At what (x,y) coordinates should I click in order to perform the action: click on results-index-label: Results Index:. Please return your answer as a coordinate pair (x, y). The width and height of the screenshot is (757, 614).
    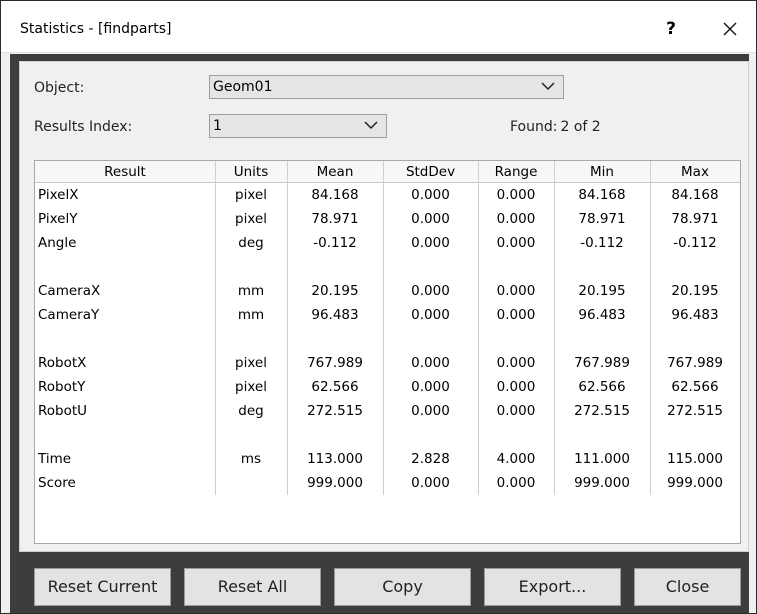
    Looking at the image, I should click on (83, 127).